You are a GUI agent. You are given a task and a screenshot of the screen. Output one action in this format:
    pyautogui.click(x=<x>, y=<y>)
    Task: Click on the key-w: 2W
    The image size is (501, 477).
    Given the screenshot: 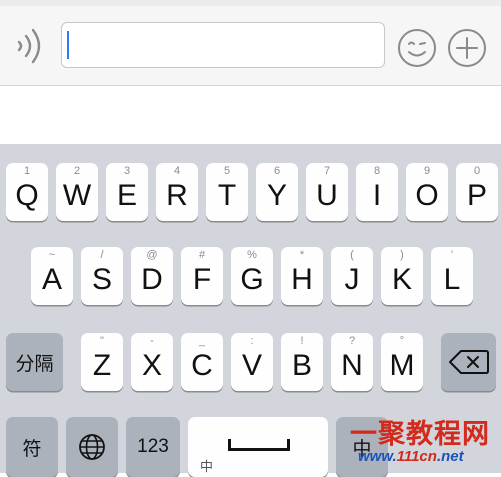 What is the action you would take?
    pyautogui.click(x=77, y=192)
    